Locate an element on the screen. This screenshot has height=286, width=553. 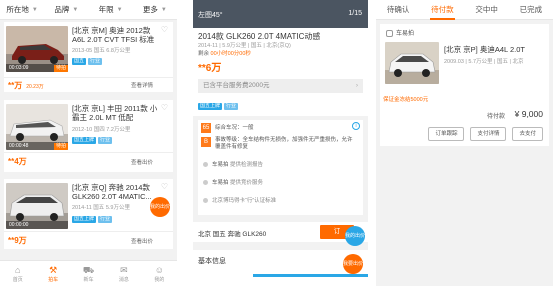
car-name-bar: 北京 国五 奔驰 GLK260 订 is located at coordinates (280, 232).